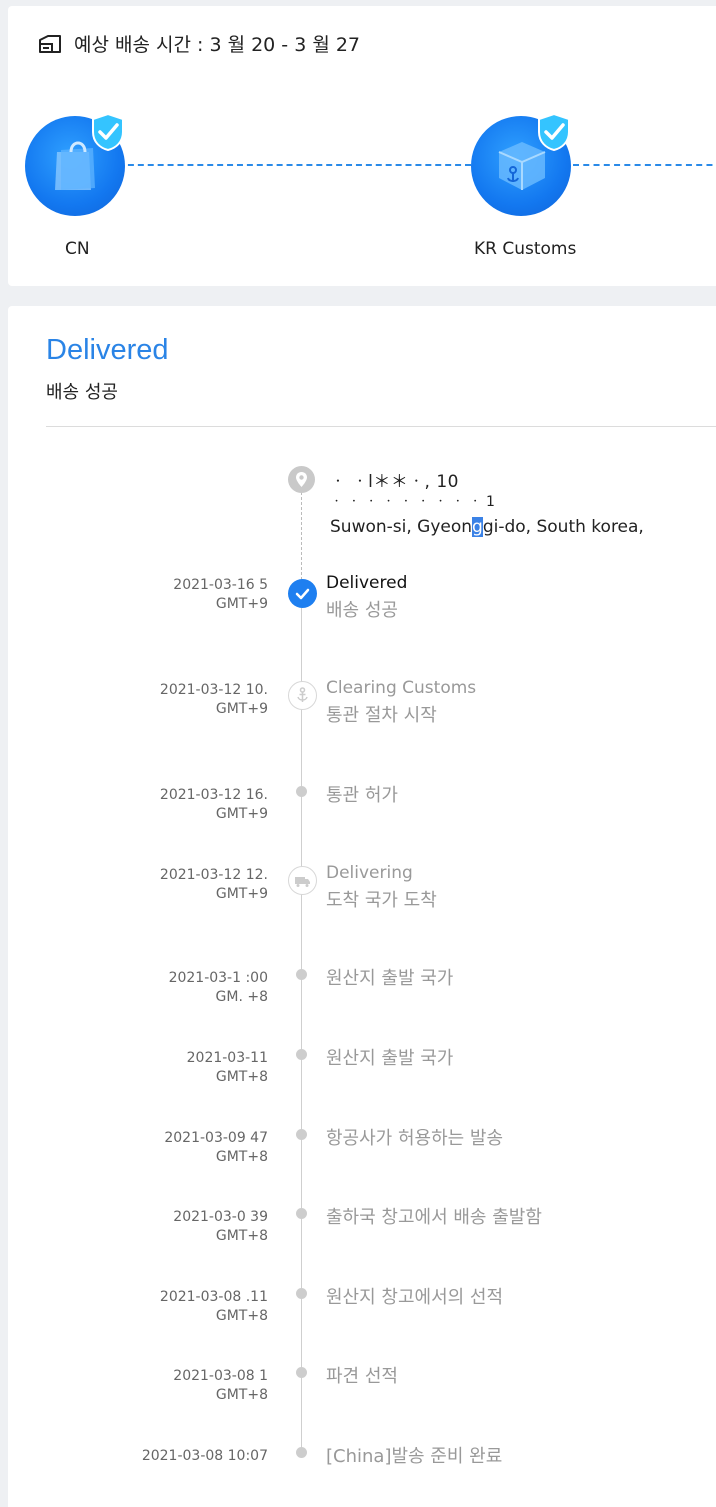 The width and height of the screenshot is (716, 1507). What do you see at coordinates (220, 1226) in the screenshot?
I see `event-datetime: 2021-03-0 39 GMT+8` at bounding box center [220, 1226].